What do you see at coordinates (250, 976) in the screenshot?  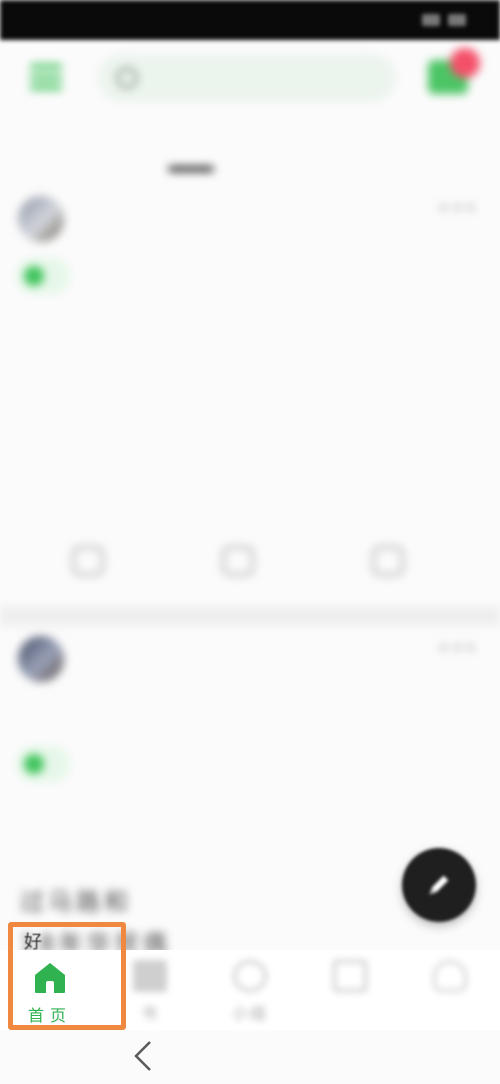 I see `circle-icon` at bounding box center [250, 976].